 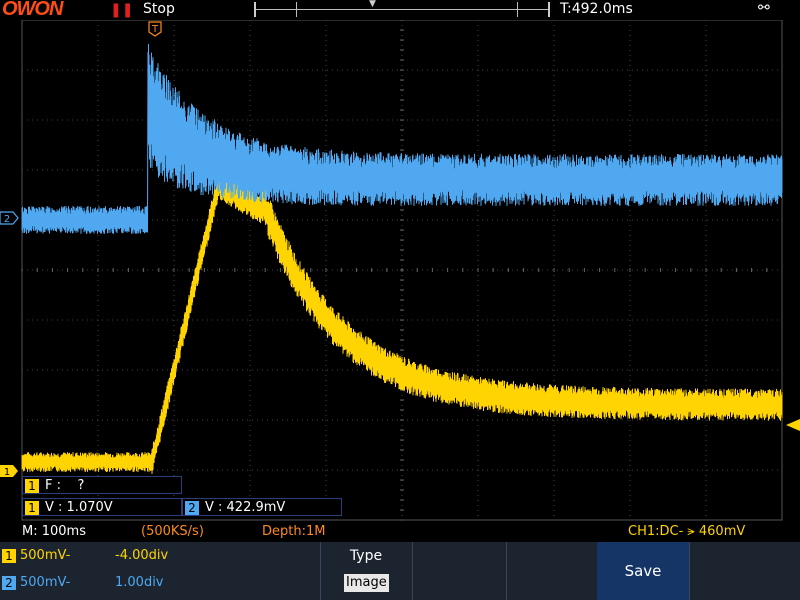 I want to click on memory-position-bar: ▼, so click(x=402, y=8).